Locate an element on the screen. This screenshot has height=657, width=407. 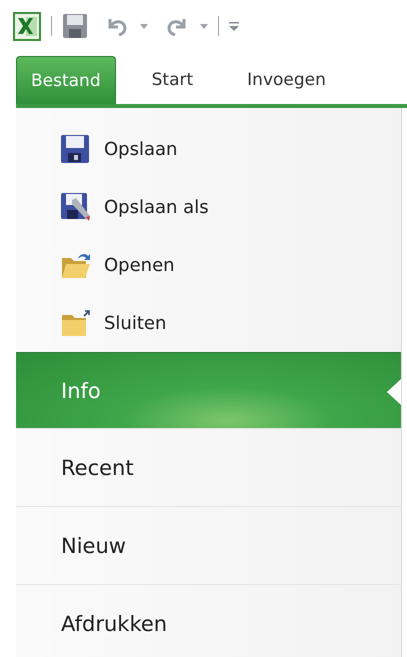
menu-page-item: Afdrukken is located at coordinates (208, 620).